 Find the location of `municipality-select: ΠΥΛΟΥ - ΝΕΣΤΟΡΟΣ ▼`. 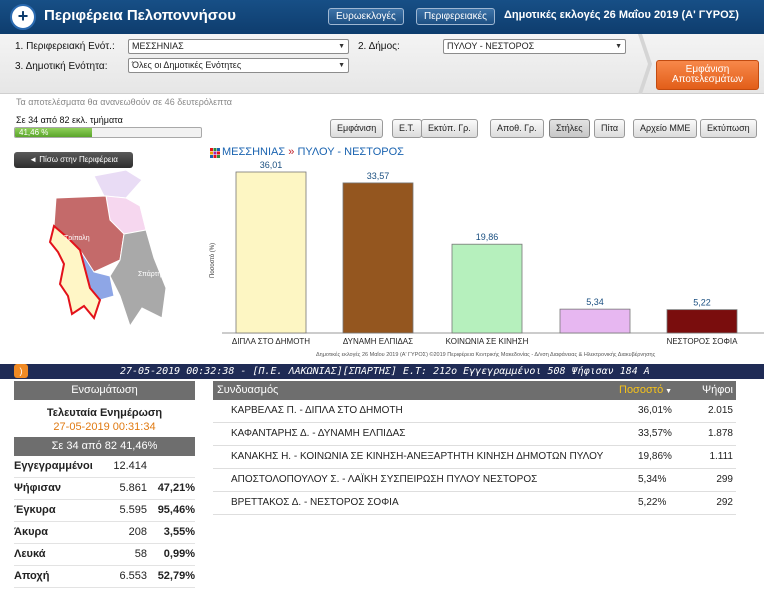

municipality-select: ΠΥΛΟΥ - ΝΕΣΤΟΡΟΣ ▼ is located at coordinates (534, 46).